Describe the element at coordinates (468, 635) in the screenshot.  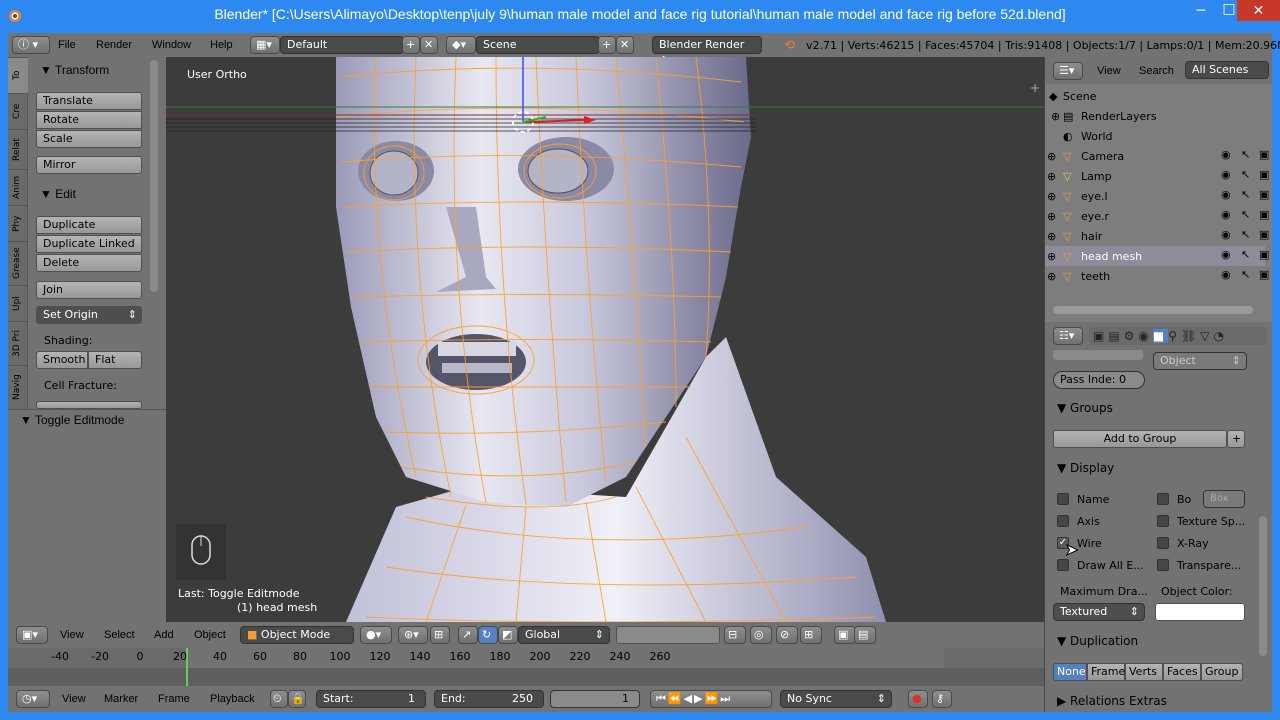
I see `translate-manipulator-icon: ↗` at that location.